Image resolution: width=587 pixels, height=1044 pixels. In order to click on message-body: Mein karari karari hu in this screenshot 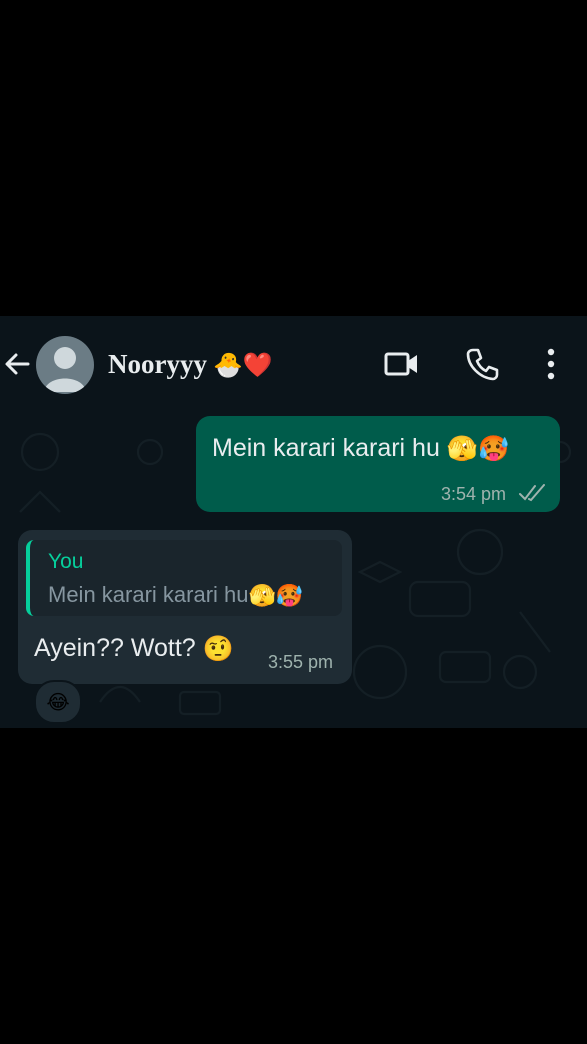, I will do `click(326, 448)`.